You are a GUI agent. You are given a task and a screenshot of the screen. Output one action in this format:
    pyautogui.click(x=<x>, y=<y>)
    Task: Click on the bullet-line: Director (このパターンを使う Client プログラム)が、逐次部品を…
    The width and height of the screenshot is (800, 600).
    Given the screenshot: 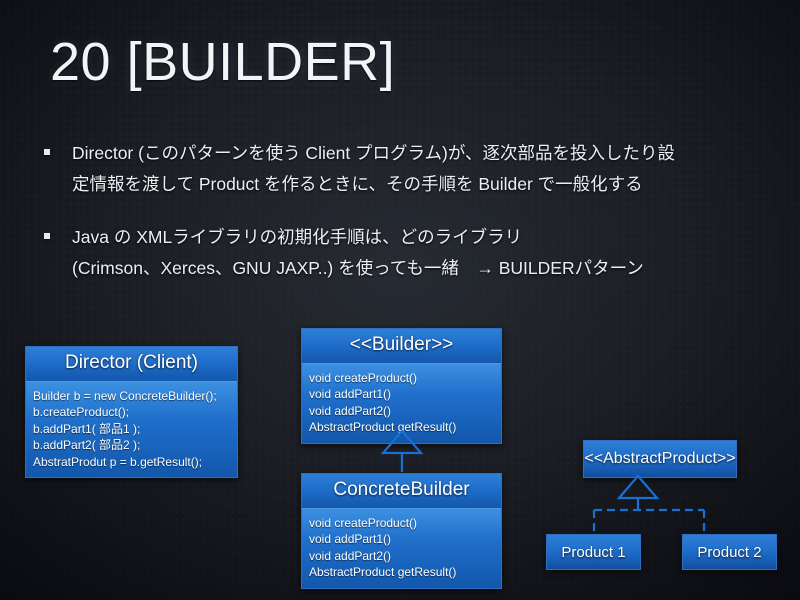 What is the action you would take?
    pyautogui.click(x=373, y=153)
    